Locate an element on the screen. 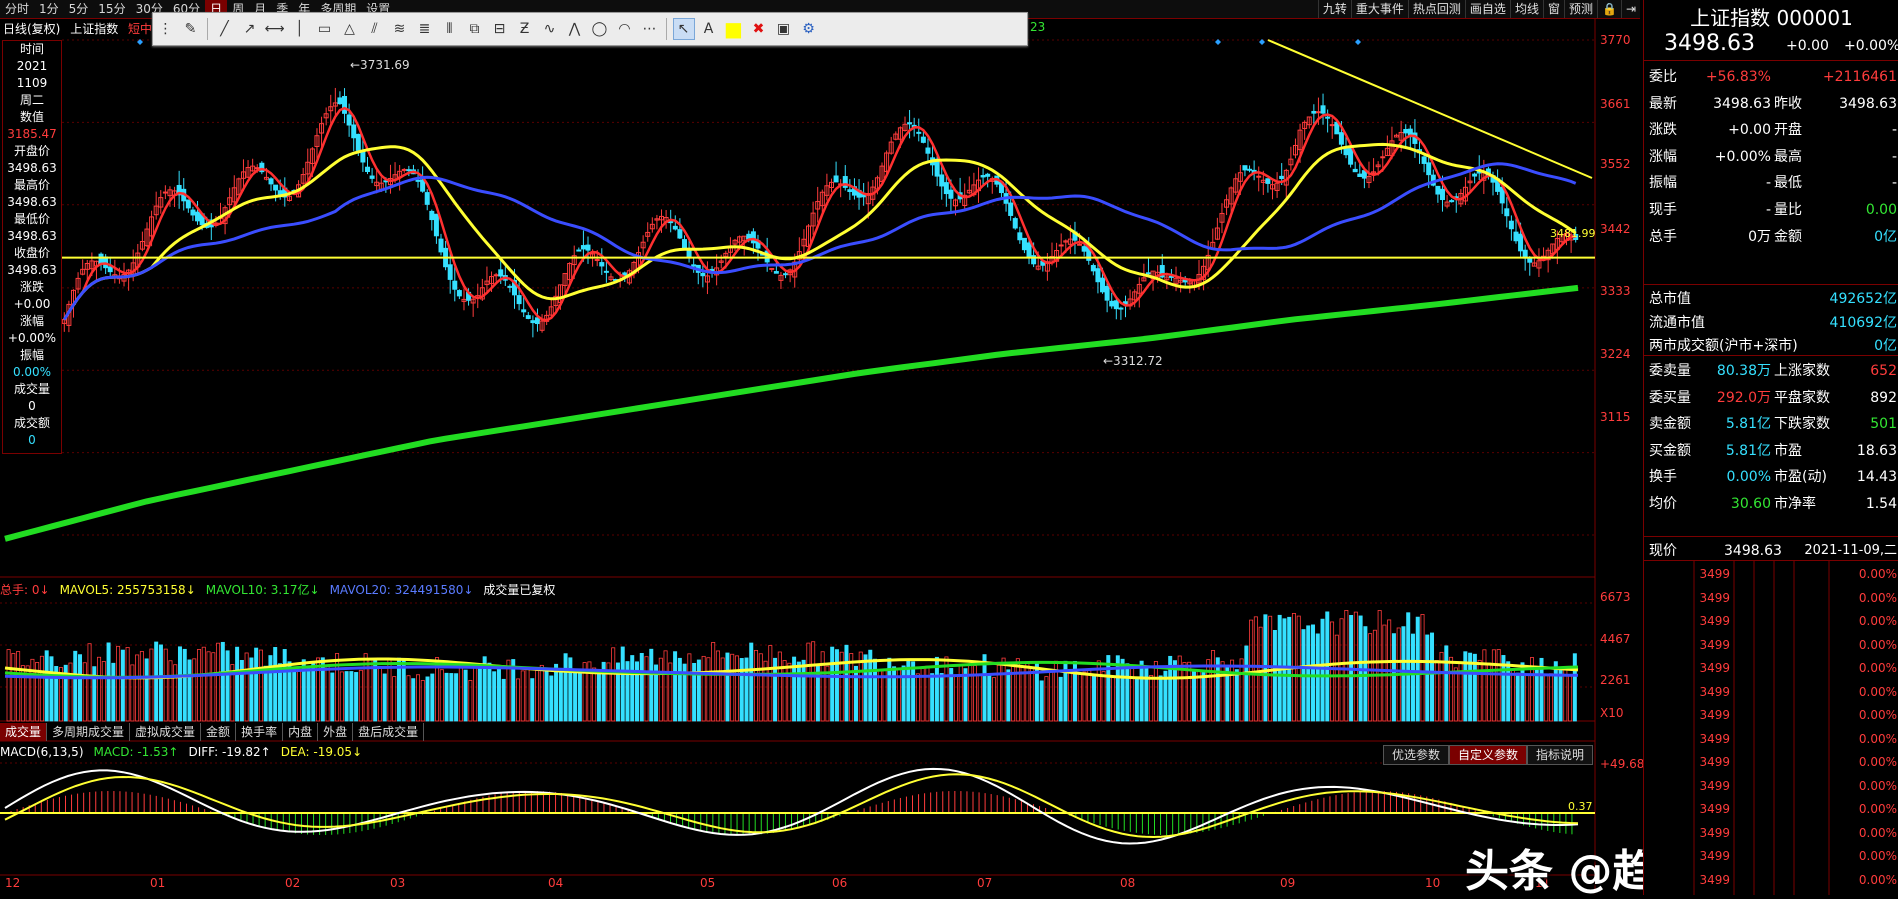 This screenshot has height=899, width=1898. tick-row: 3499 0.00% is located at coordinates (1771, 574).